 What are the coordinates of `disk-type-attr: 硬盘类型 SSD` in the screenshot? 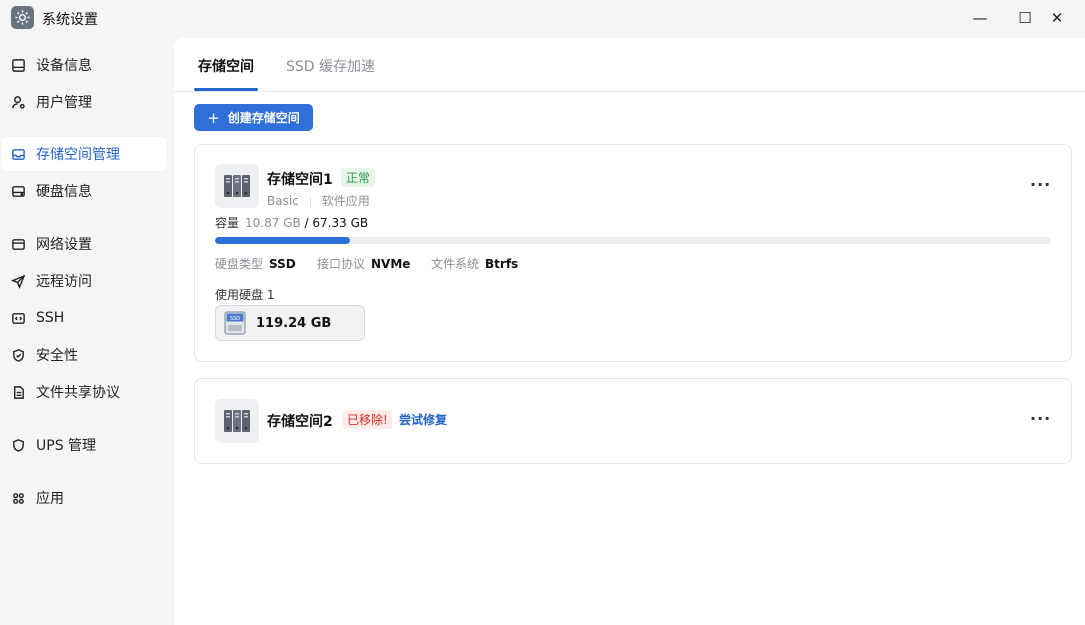 It's located at (255, 263).